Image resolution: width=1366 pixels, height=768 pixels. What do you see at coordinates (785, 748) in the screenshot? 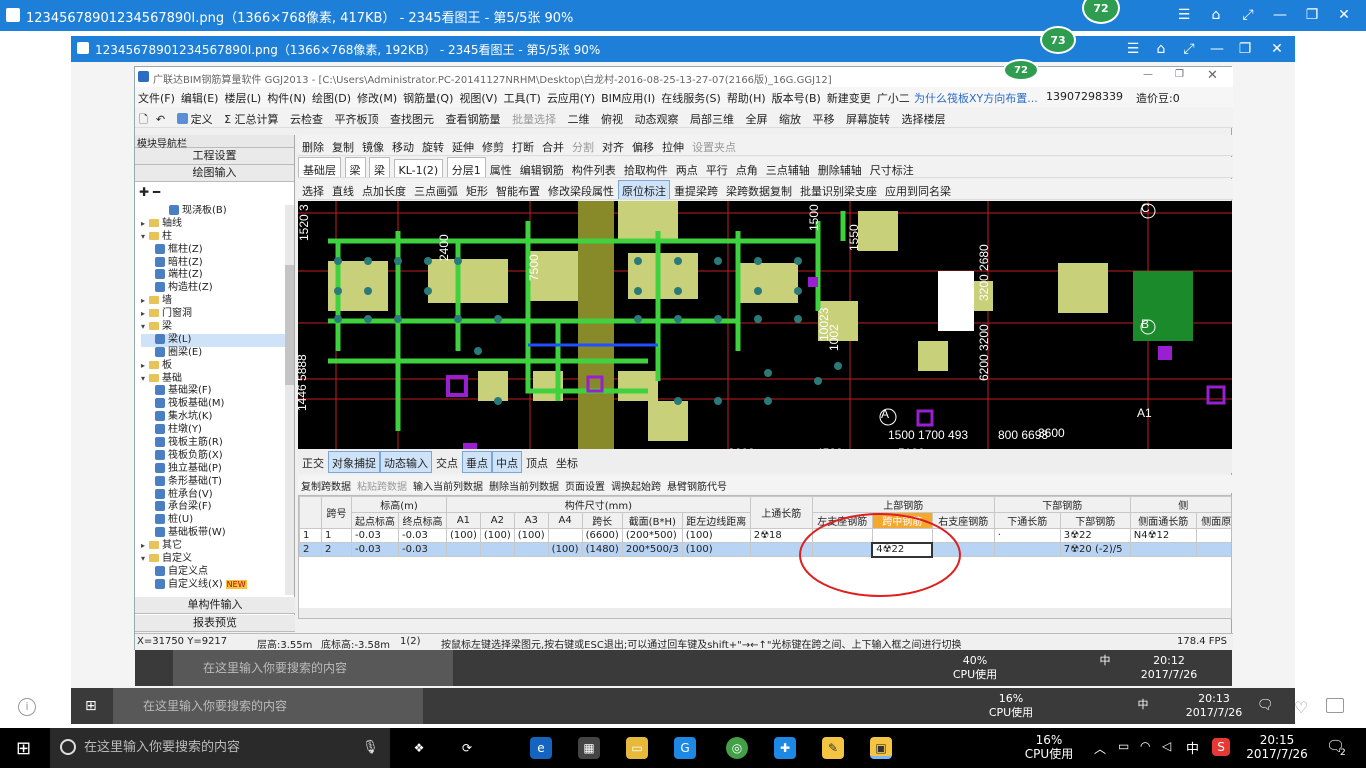
I see `remote-icon: ✚` at bounding box center [785, 748].